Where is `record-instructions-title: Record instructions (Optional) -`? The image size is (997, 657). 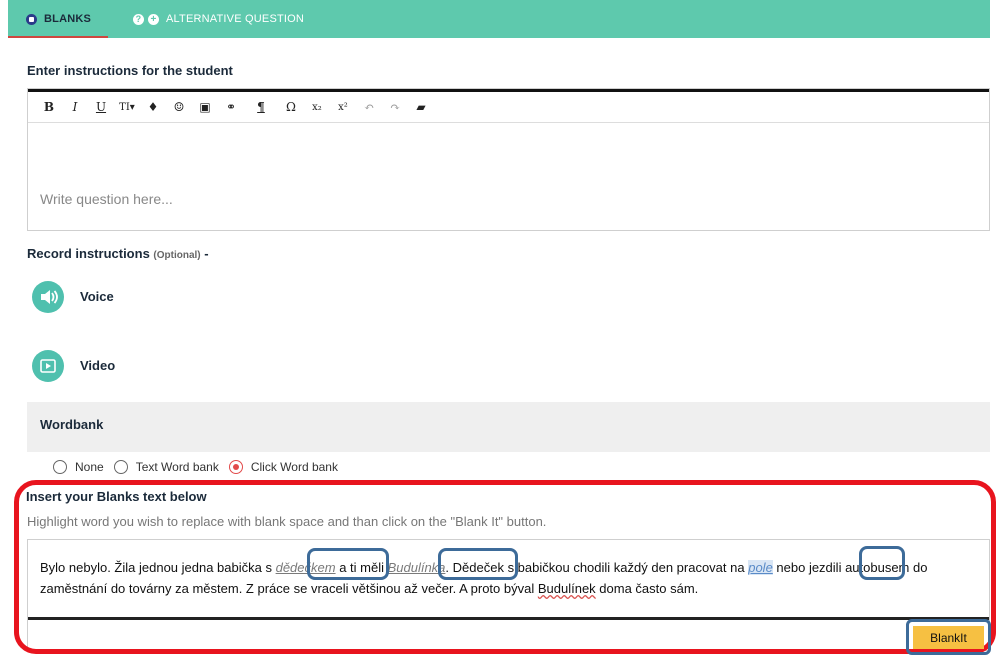
record-instructions-title: Record instructions (Optional) - is located at coordinates (118, 253).